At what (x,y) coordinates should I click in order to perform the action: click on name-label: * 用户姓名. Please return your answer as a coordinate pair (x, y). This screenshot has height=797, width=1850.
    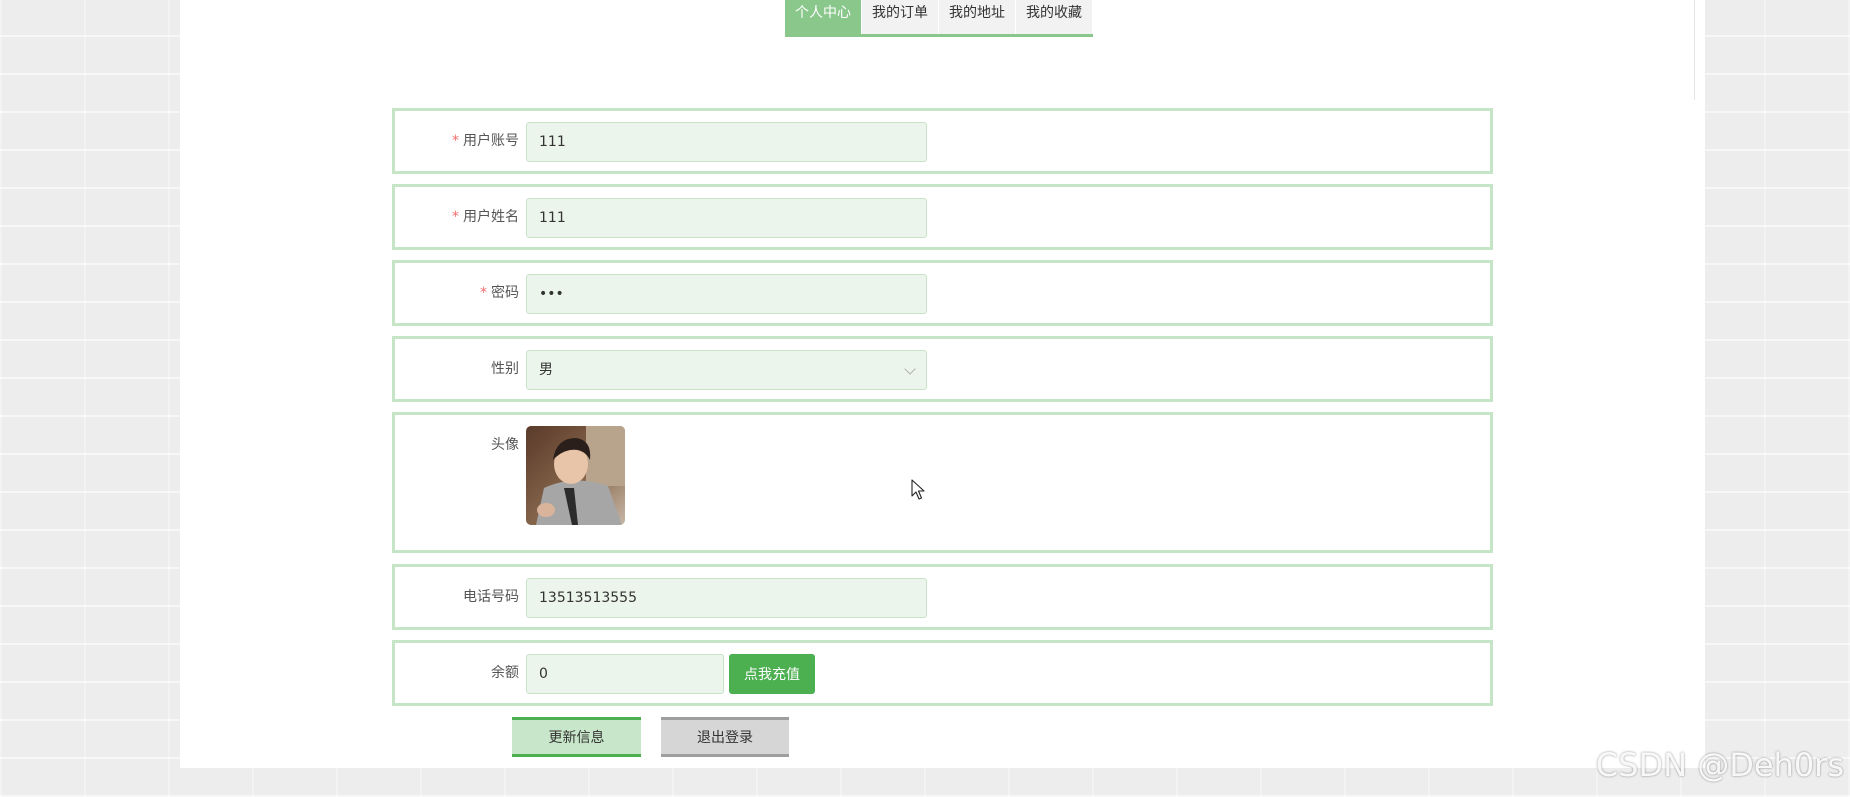
    Looking at the image, I should click on (485, 217).